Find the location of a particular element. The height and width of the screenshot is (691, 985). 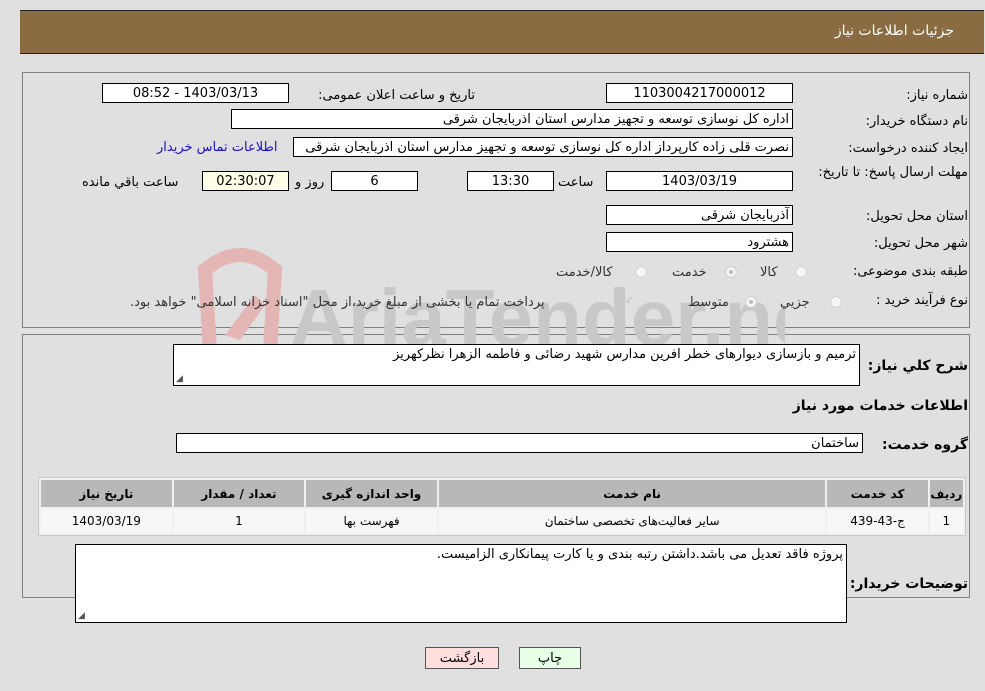

announce-datetime-label: تاریخ و ساعت اعلان عمومی: is located at coordinates (396, 95).